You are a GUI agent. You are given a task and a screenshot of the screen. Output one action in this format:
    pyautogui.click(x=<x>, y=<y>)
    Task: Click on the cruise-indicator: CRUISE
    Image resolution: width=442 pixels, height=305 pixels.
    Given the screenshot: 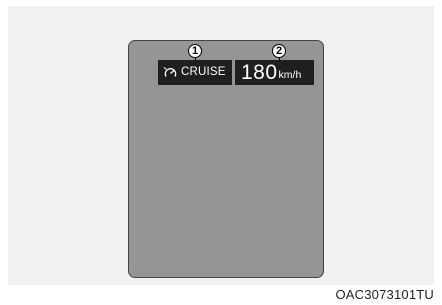 What is the action you would take?
    pyautogui.click(x=195, y=72)
    